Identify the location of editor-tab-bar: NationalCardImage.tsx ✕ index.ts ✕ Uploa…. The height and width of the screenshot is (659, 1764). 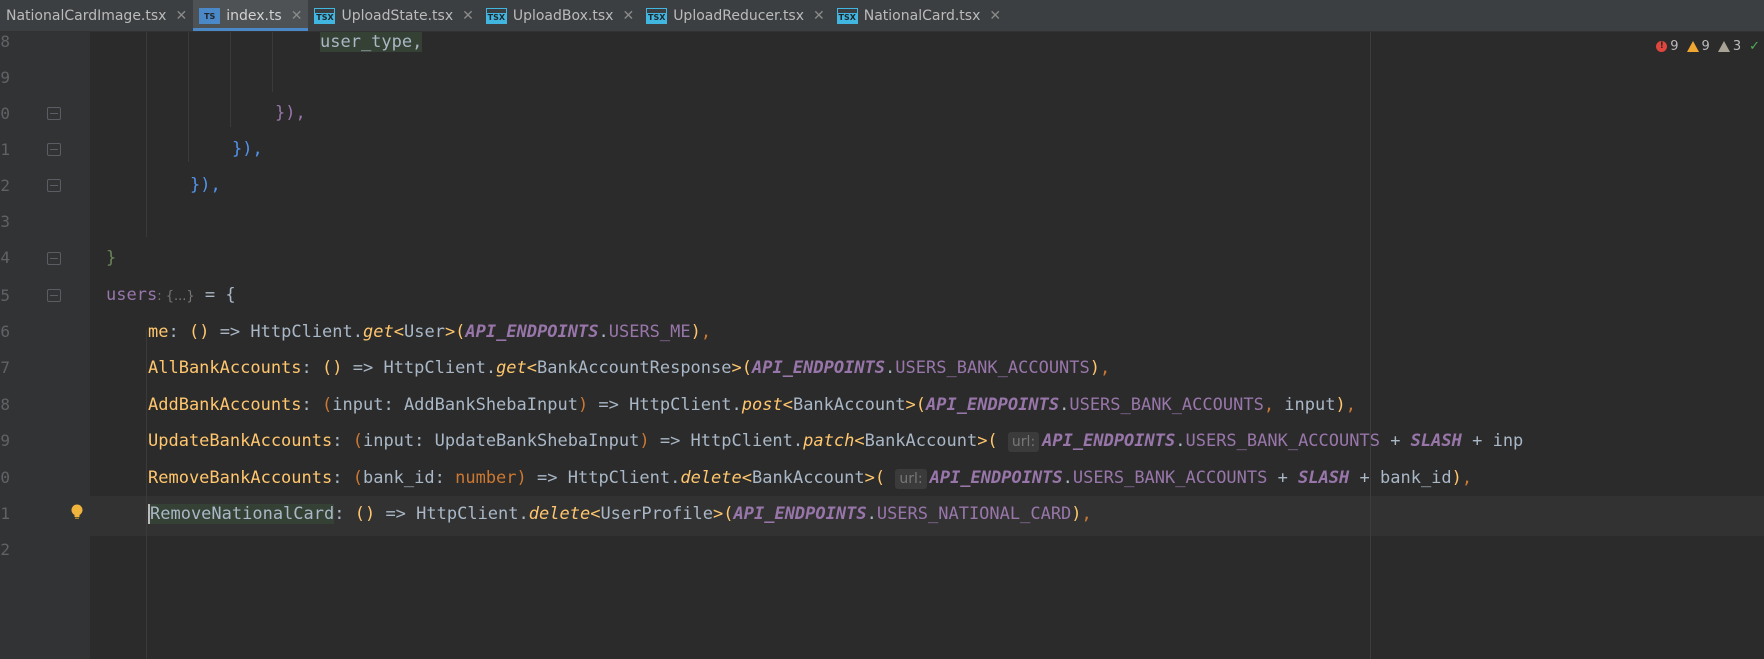
(882, 16).